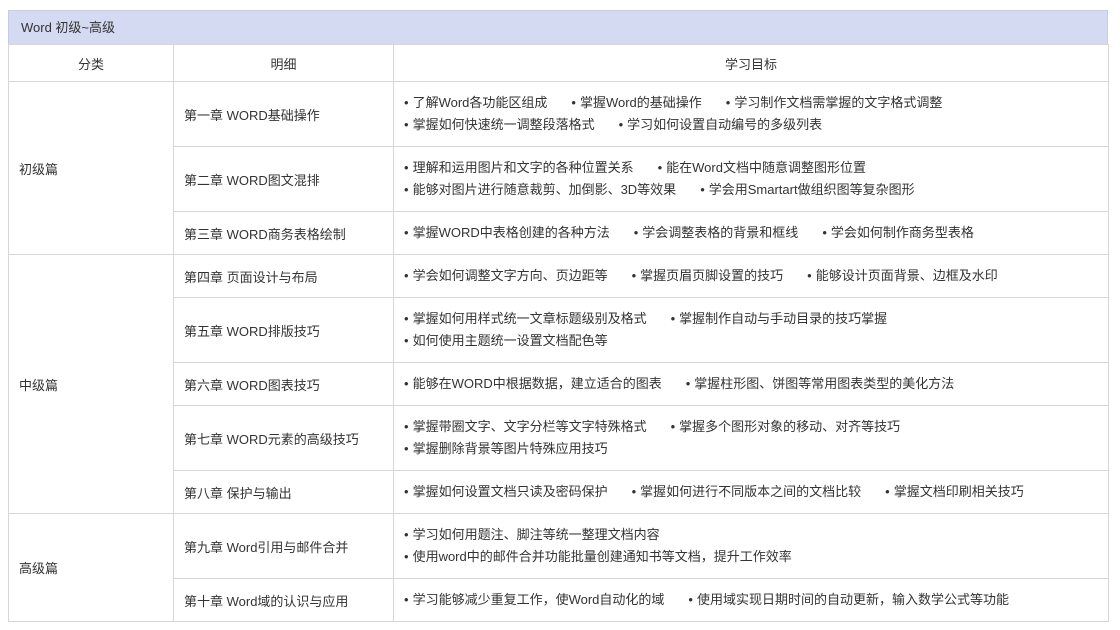  What do you see at coordinates (751, 491) in the screenshot?
I see `goal-text: 掌握如何进行不同版本之间的文档比较` at bounding box center [751, 491].